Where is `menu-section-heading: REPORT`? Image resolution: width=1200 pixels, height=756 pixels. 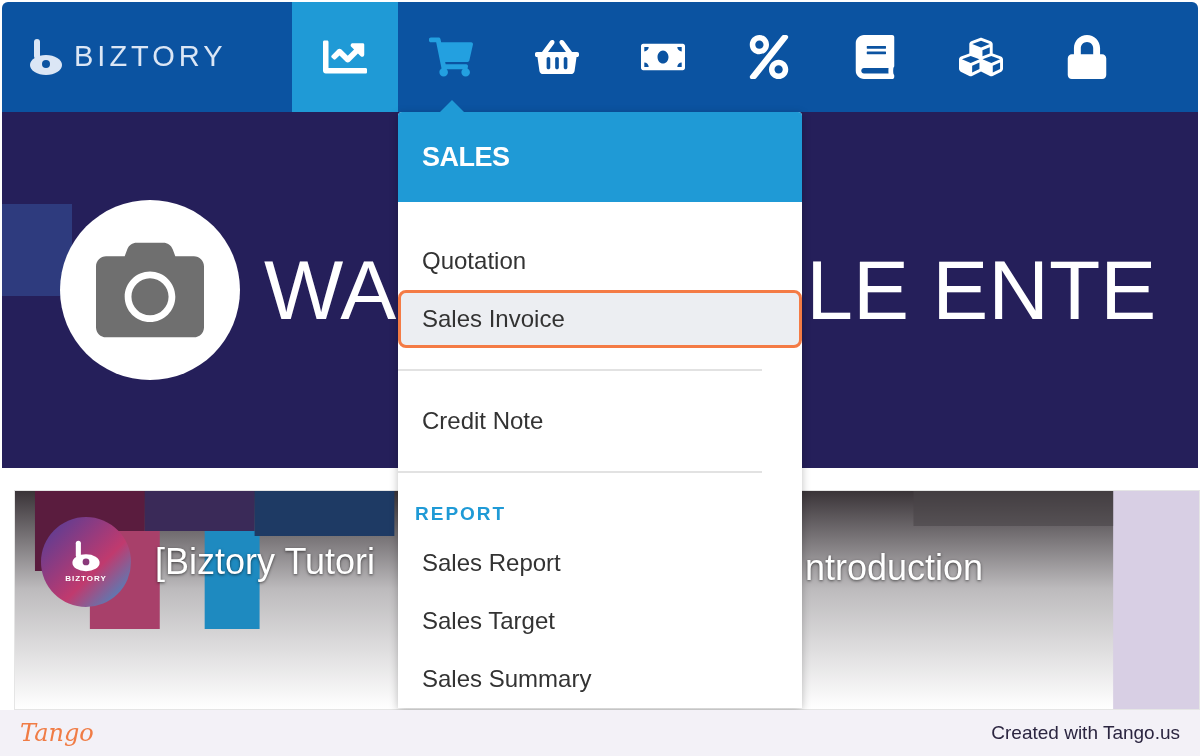 menu-section-heading: REPORT is located at coordinates (461, 513).